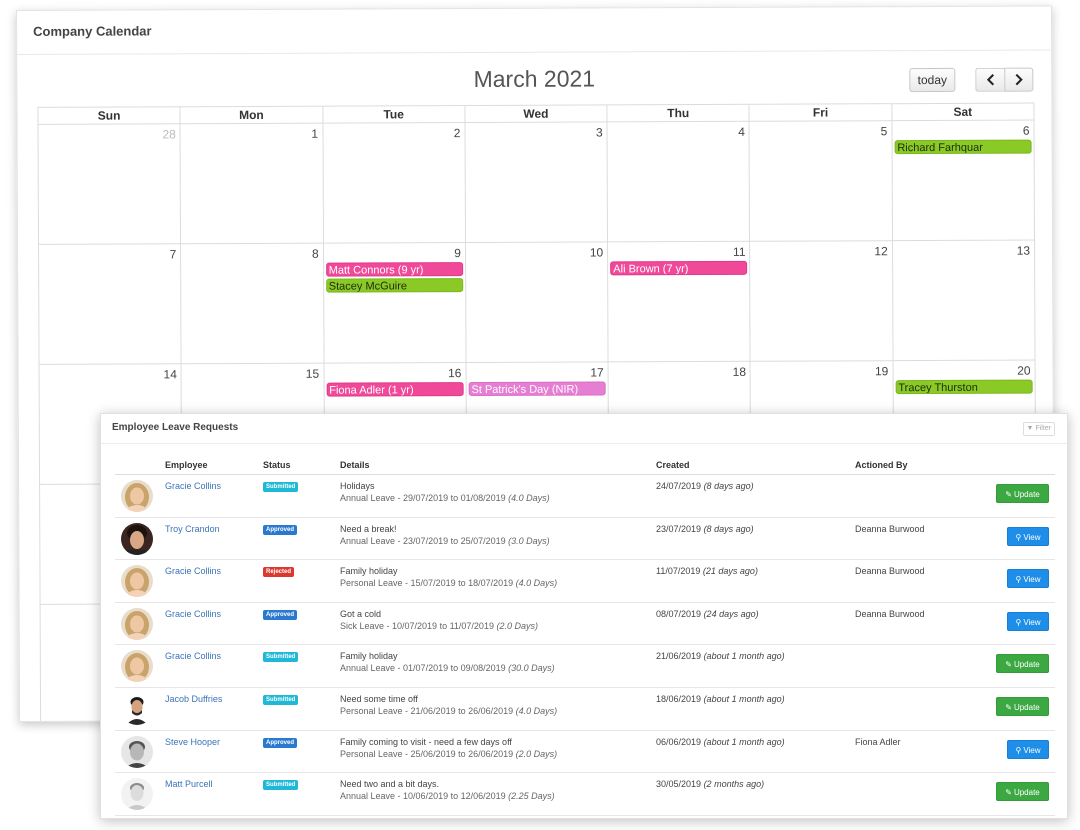 Image resolution: width=1080 pixels, height=830 pixels. What do you see at coordinates (395, 303) in the screenshot?
I see `day-cell: 9 Matt Connors (9 yr) Stacey McGuire` at bounding box center [395, 303].